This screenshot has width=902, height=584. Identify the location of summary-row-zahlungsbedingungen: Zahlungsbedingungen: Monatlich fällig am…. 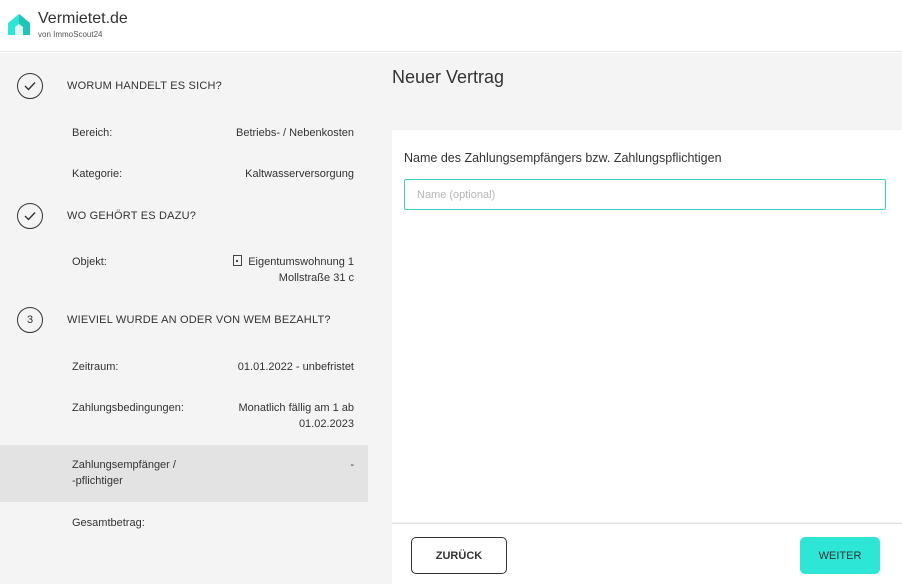
(184, 418).